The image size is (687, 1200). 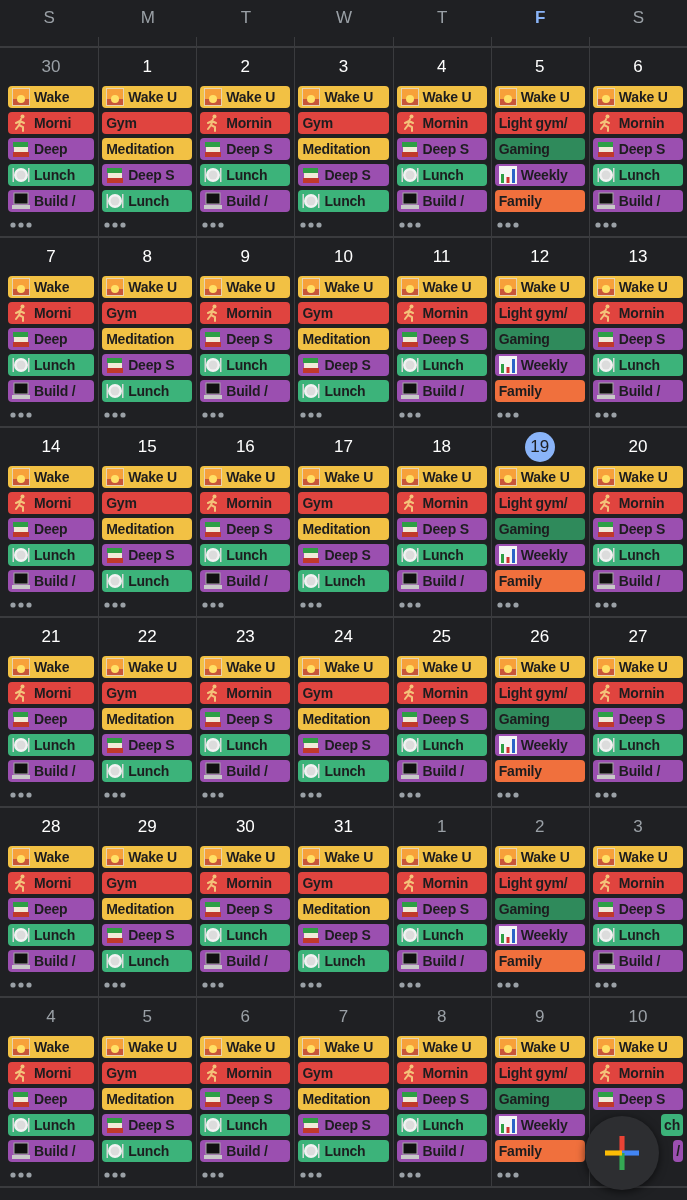 I want to click on date-number: 31, so click(x=343, y=827).